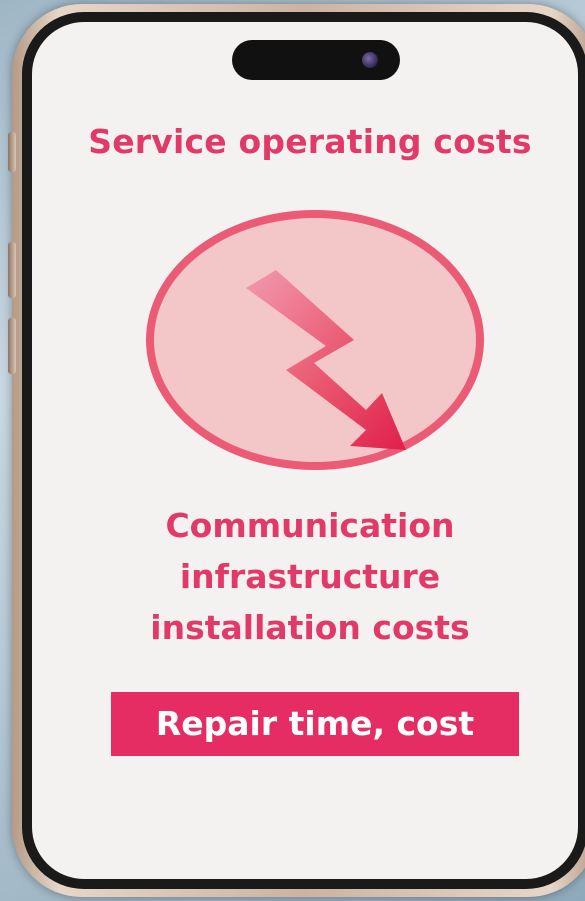  Describe the element at coordinates (12, 346) in the screenshot. I see `phone-volume-down-button` at that location.